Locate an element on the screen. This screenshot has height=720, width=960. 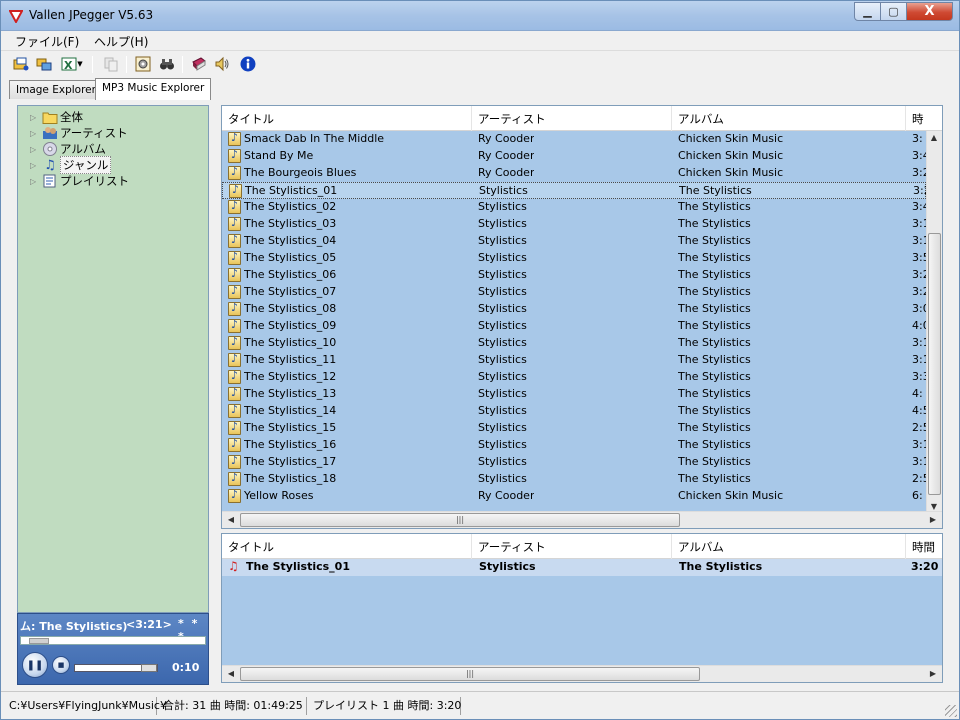
seek-handle is located at coordinates (39, 641).